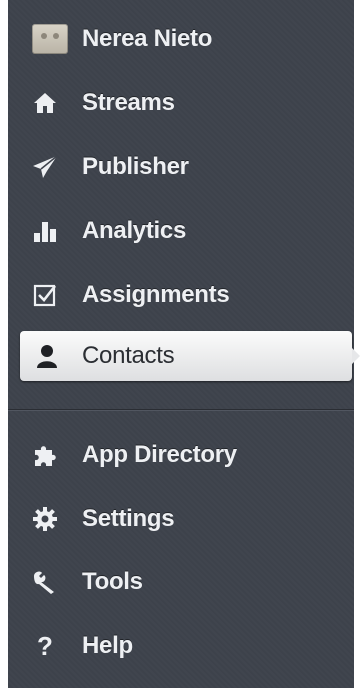 Image resolution: width=361 pixels, height=688 pixels. Describe the element at coordinates (45, 519) in the screenshot. I see `gear-icon` at that location.